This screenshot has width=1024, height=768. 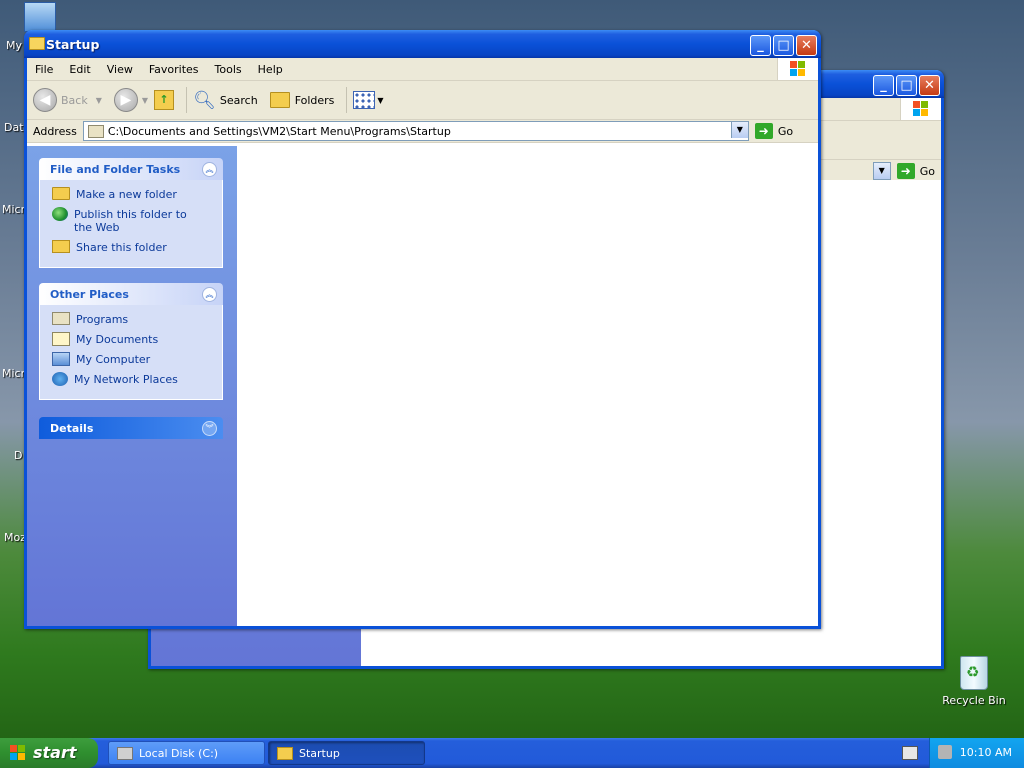 What do you see at coordinates (113, 359) in the screenshot?
I see `my-computer-label: My Computer` at bounding box center [113, 359].